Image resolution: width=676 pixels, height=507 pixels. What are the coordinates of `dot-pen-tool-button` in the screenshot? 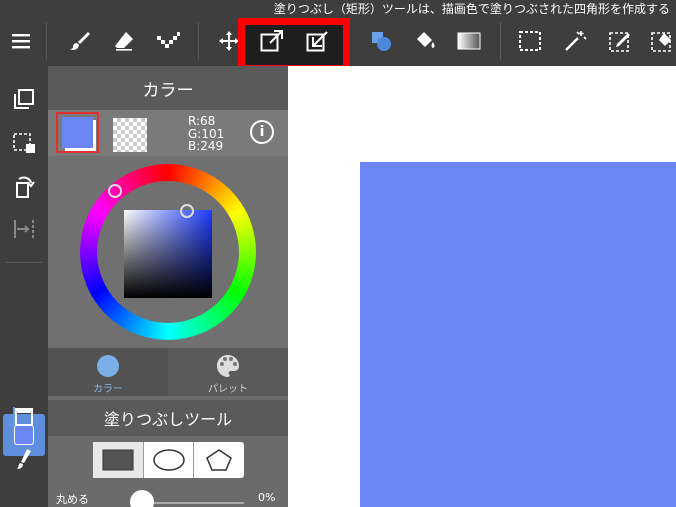 It's located at (168, 41).